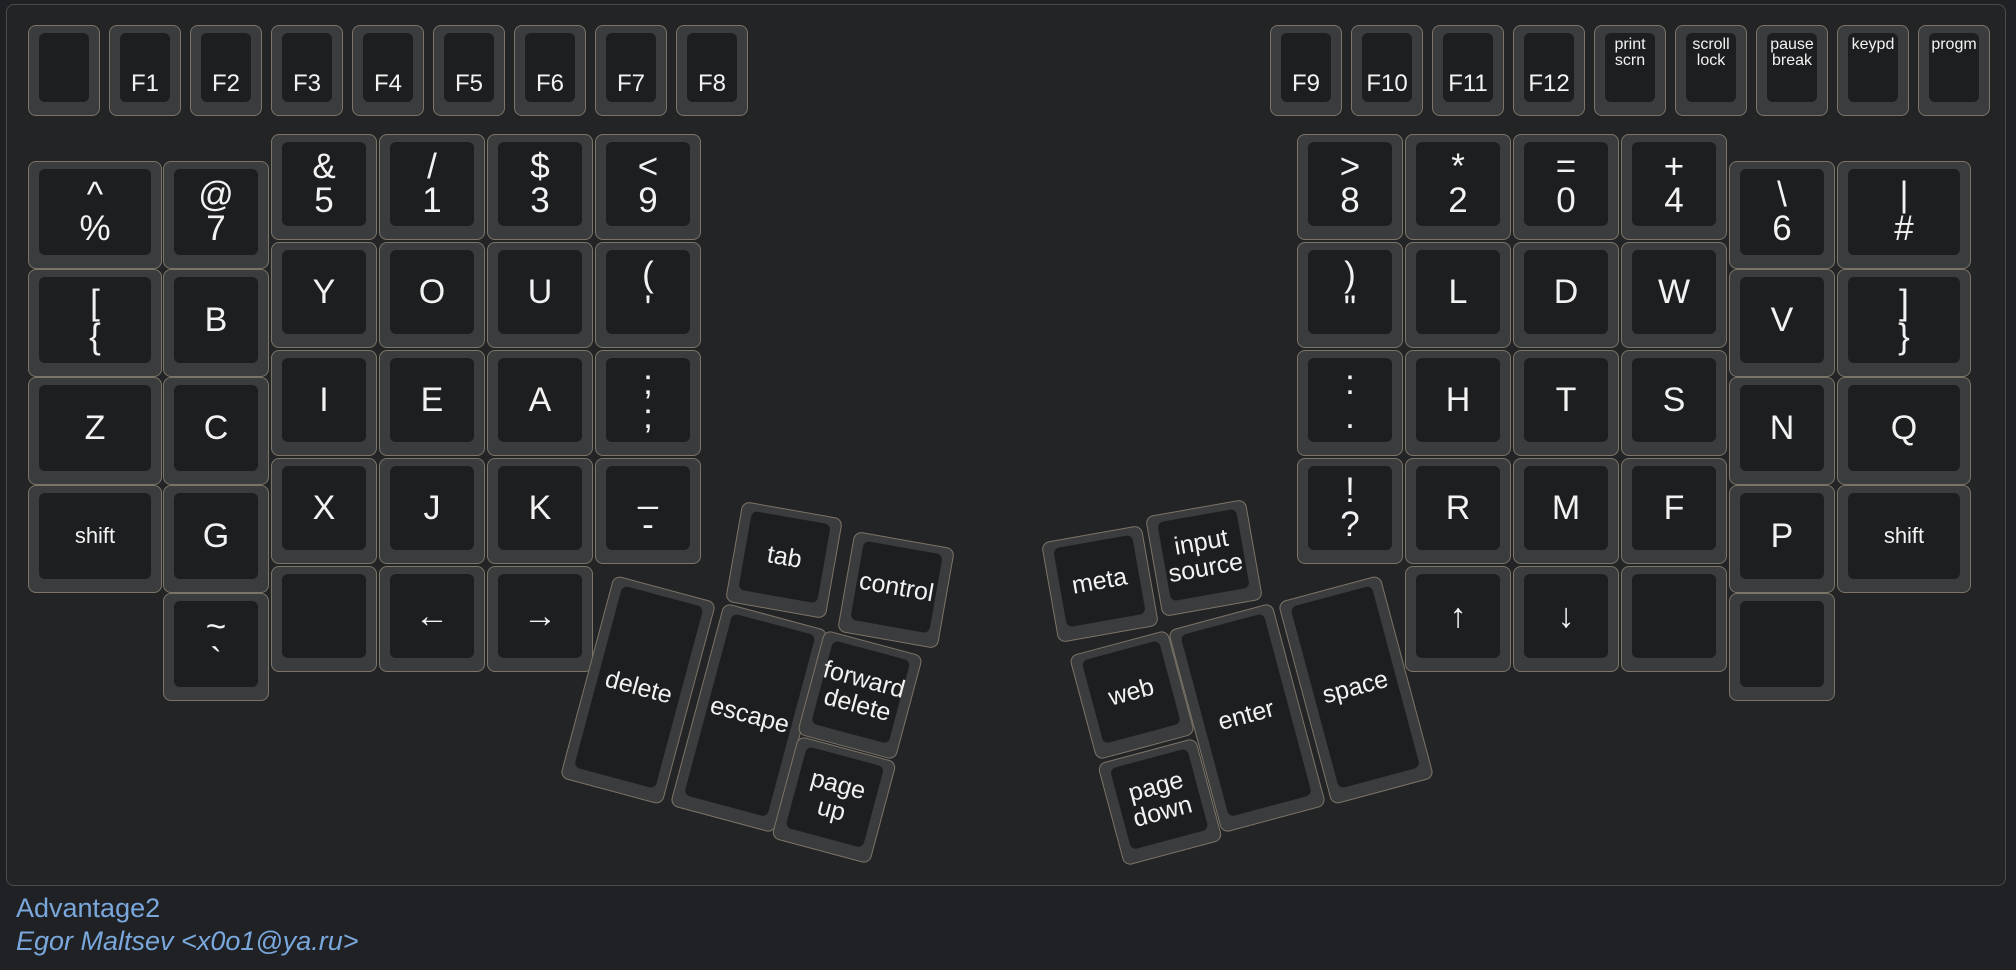 The width and height of the screenshot is (2016, 970). Describe the element at coordinates (1630, 70) in the screenshot. I see `key-print-scrn: print scrn` at that location.